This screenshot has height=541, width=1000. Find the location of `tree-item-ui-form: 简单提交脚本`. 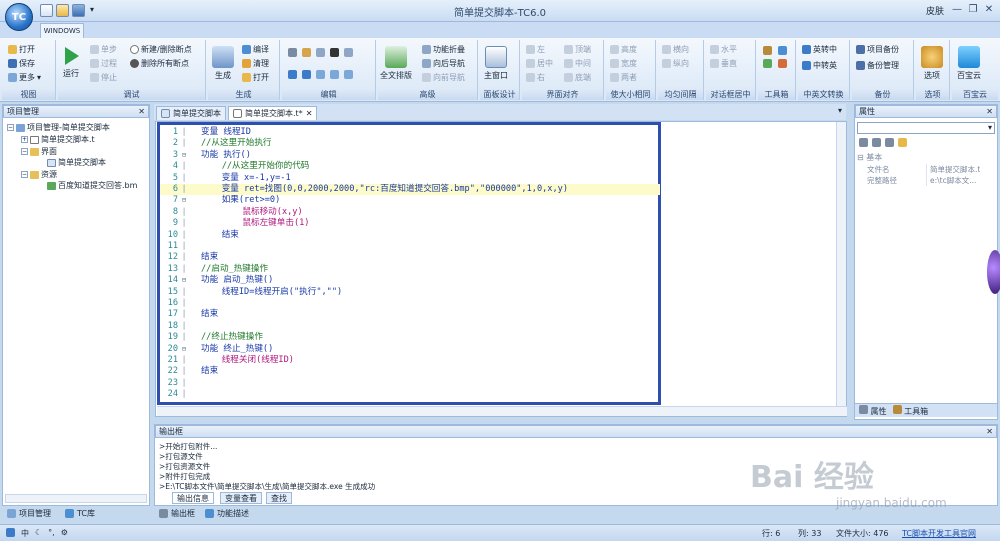

tree-item-ui-form: 简单提交脚本 is located at coordinates (76, 162).